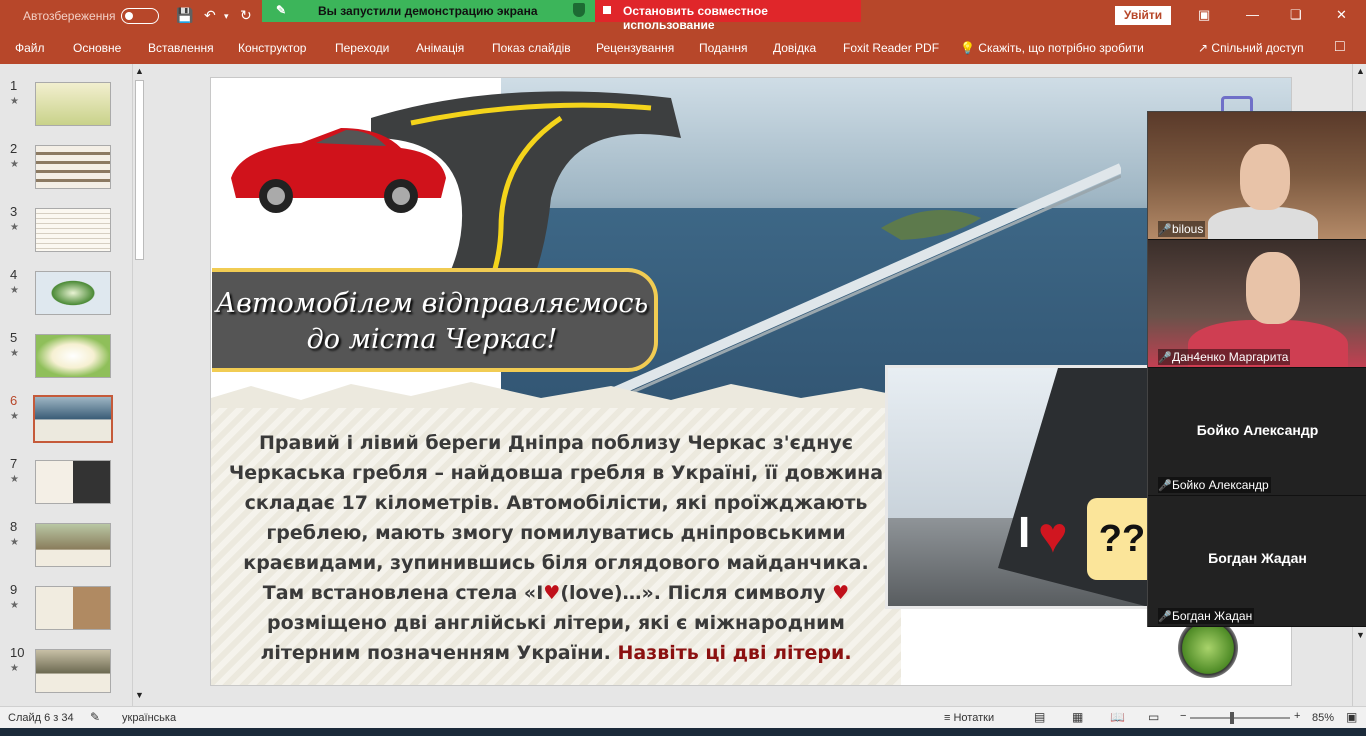 This screenshot has width=1366, height=736. What do you see at coordinates (974, 718) in the screenshot?
I see `notes-label: Нотатки` at bounding box center [974, 718].